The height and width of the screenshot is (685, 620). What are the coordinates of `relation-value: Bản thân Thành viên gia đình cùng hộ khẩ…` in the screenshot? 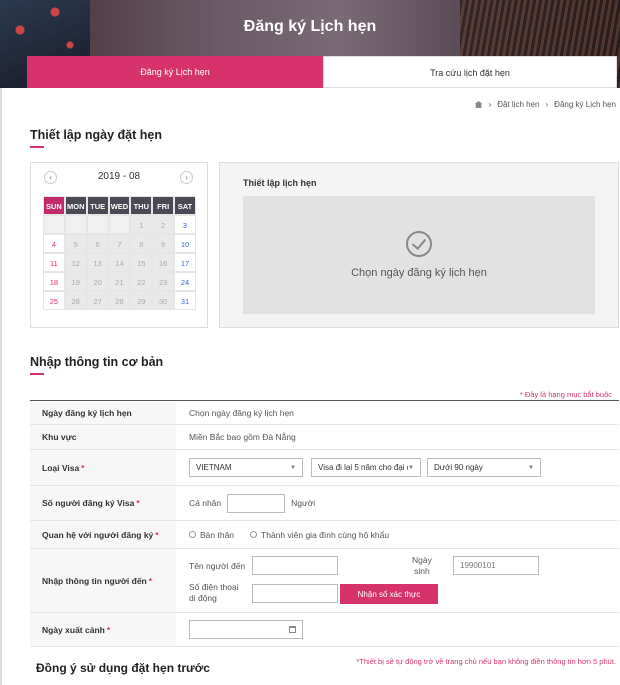 It's located at (397, 534).